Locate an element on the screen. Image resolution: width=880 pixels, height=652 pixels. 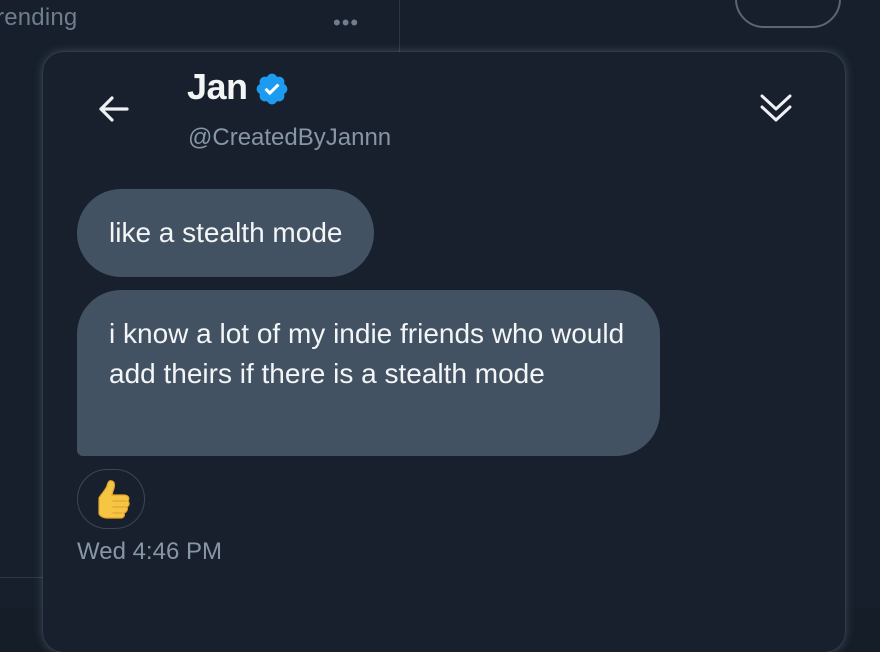
reaction-badge is located at coordinates (111, 499).